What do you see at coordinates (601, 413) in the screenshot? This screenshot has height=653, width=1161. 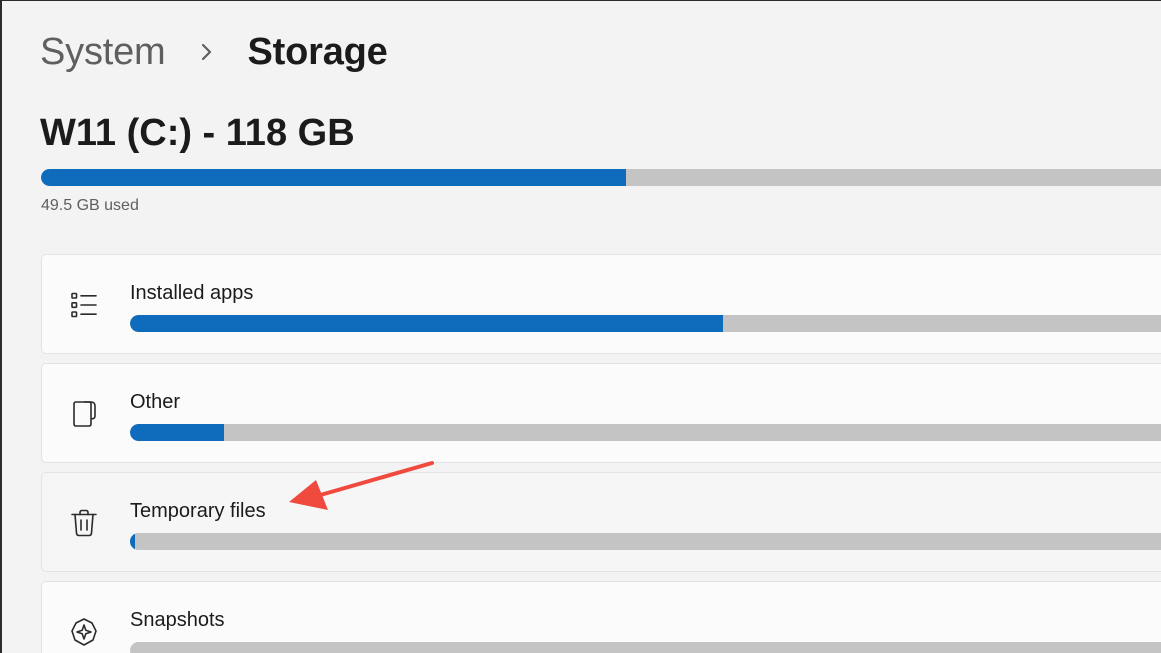 I see `category-card-other: Other` at bounding box center [601, 413].